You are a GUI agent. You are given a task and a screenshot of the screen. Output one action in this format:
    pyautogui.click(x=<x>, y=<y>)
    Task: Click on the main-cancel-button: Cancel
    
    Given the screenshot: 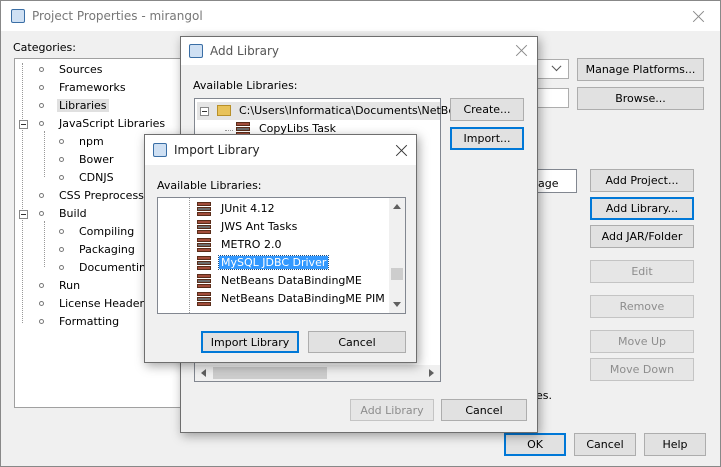 What is the action you would take?
    pyautogui.click(x=605, y=444)
    